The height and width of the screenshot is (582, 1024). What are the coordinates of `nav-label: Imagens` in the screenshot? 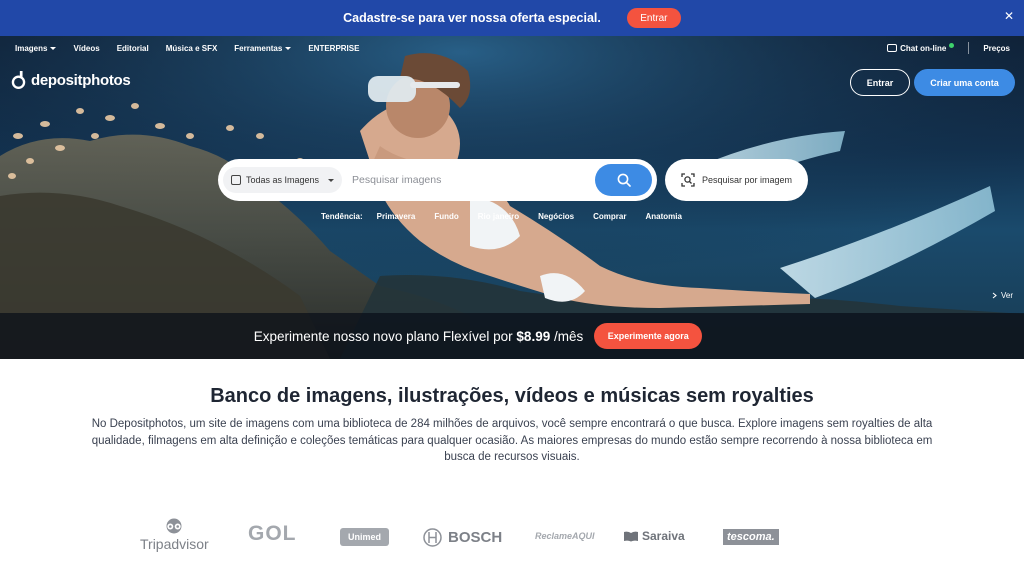 It's located at (31, 48).